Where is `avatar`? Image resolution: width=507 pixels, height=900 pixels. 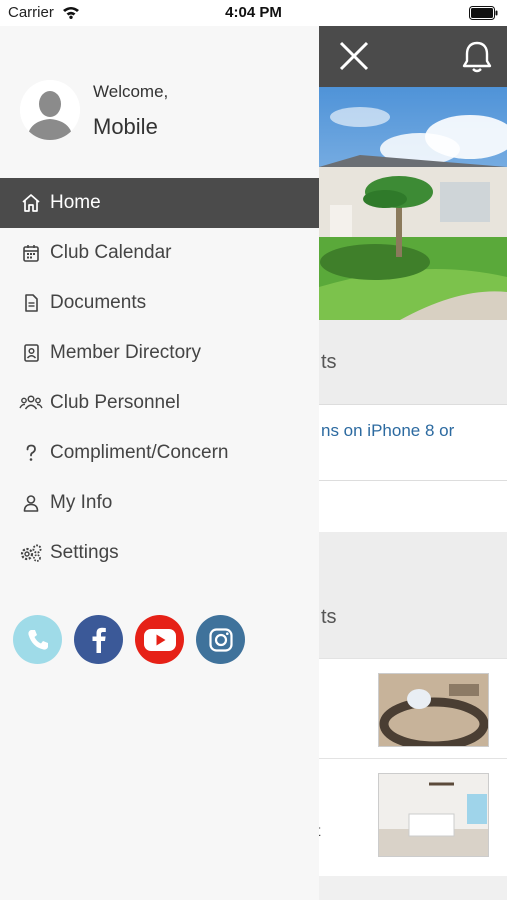
avatar is located at coordinates (50, 110).